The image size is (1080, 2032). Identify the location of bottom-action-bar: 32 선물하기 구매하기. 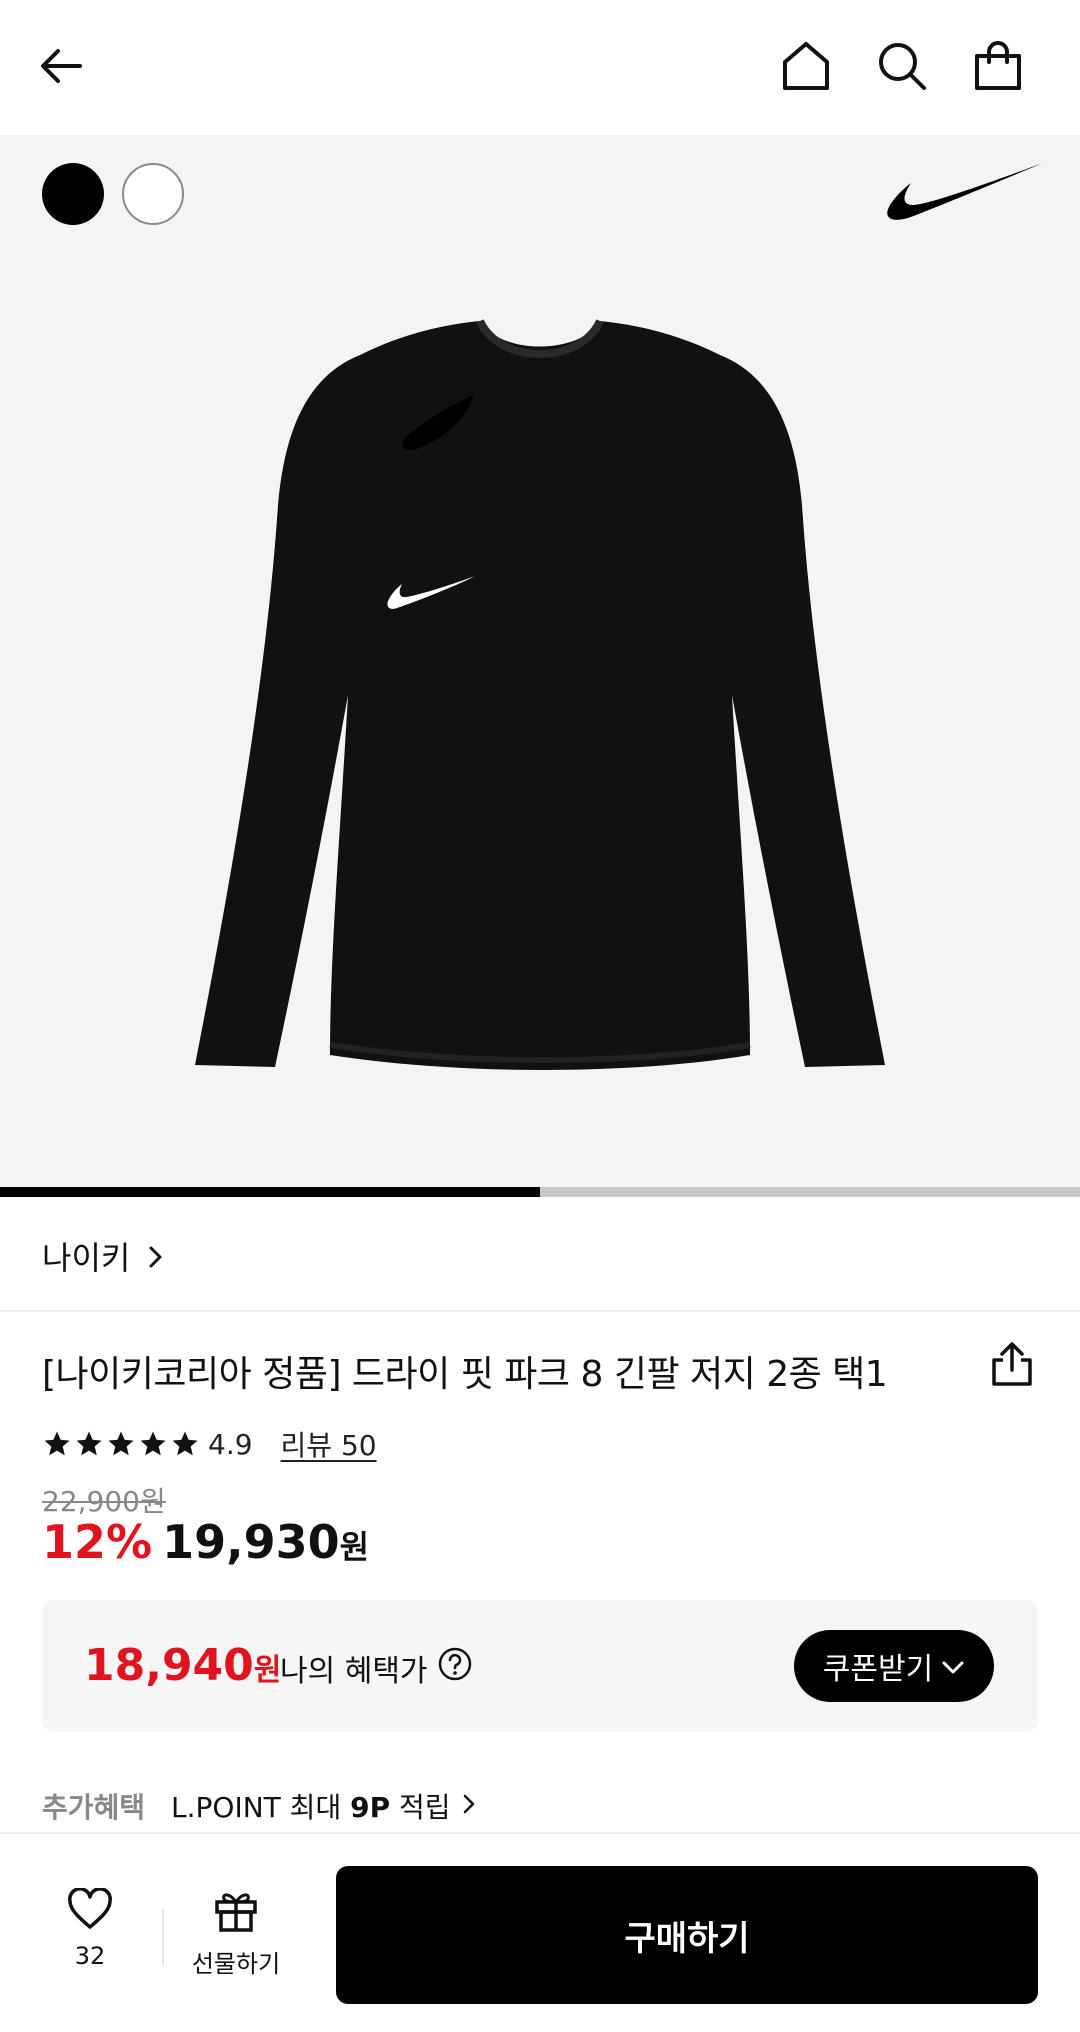
(540, 1932).